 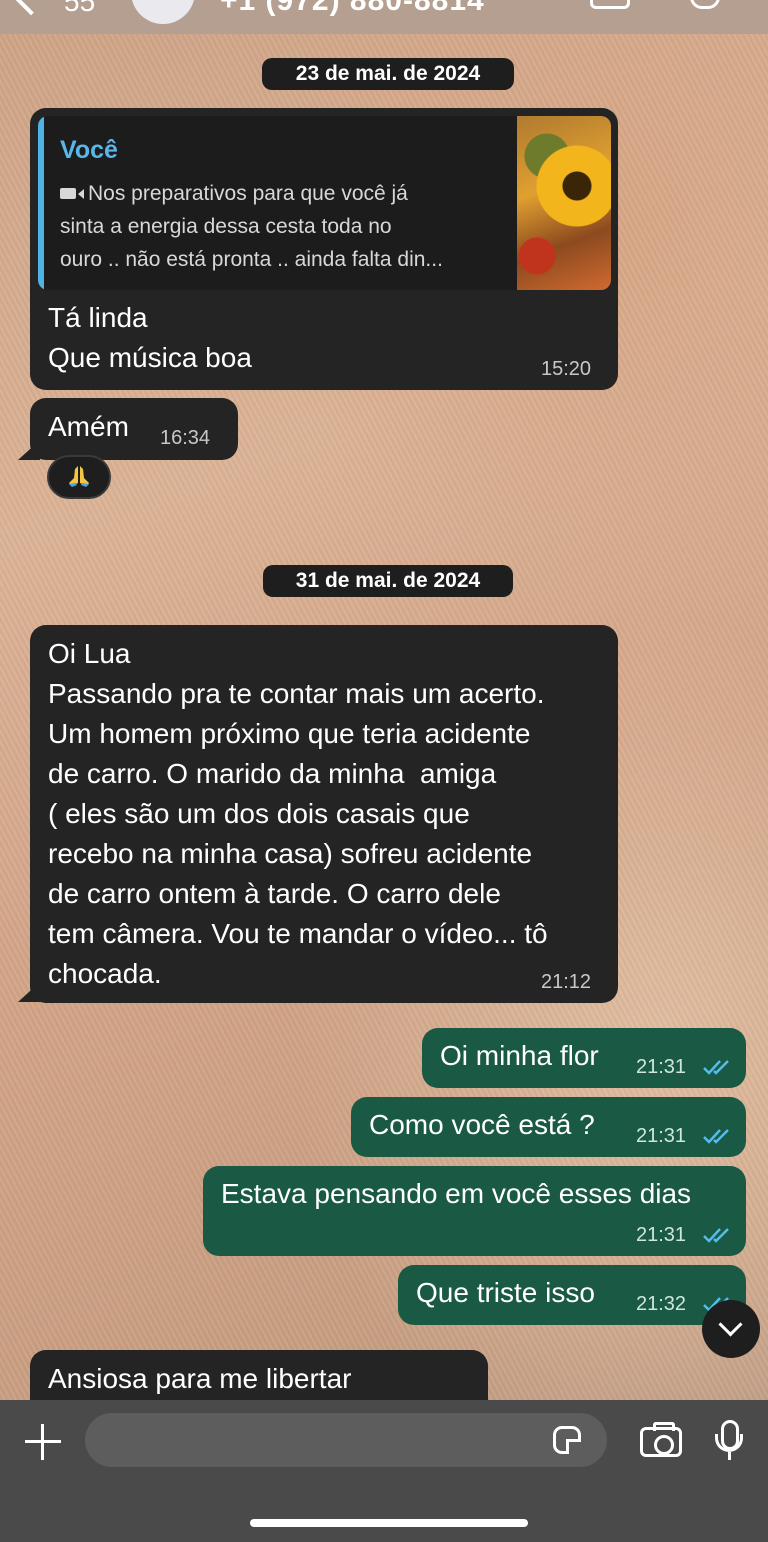 What do you see at coordinates (150, 337) in the screenshot?
I see `message-text: Tá linda Que música boa` at bounding box center [150, 337].